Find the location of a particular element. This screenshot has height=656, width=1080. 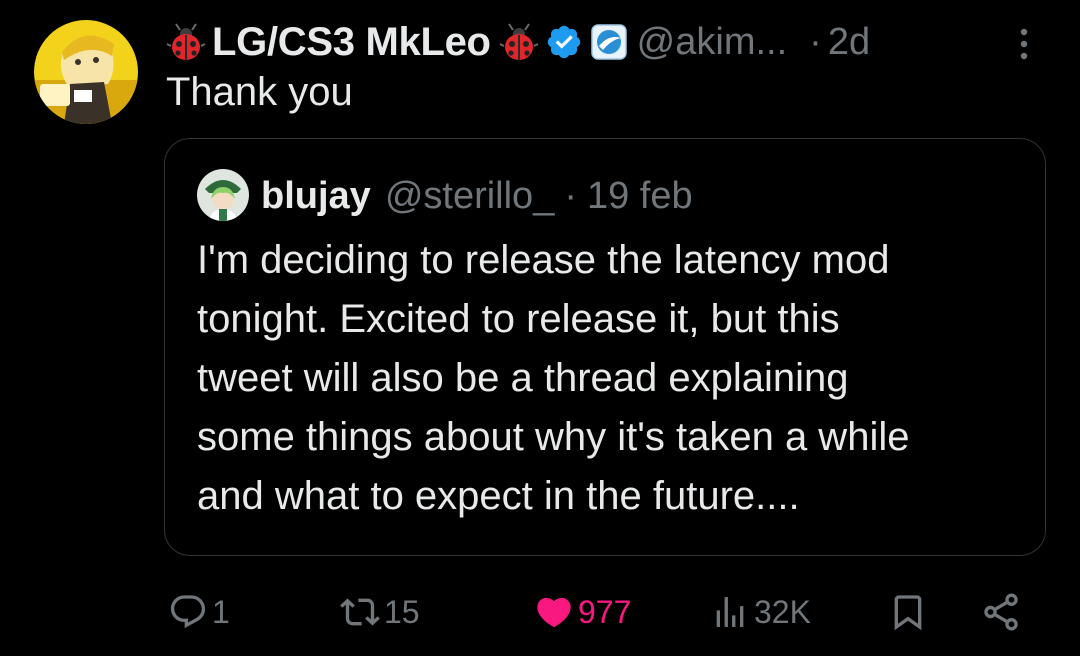

tweet-text: Thank you is located at coordinates (259, 92).